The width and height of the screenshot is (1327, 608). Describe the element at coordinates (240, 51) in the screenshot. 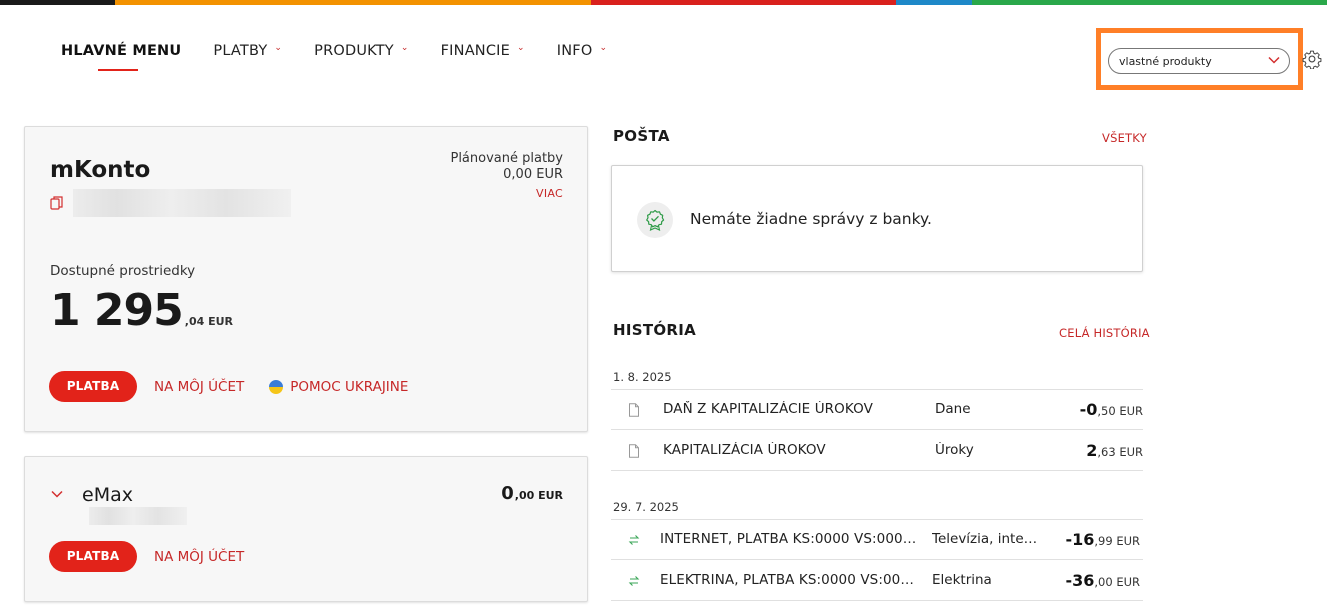

I see `nav-item-label: PLATBY` at that location.